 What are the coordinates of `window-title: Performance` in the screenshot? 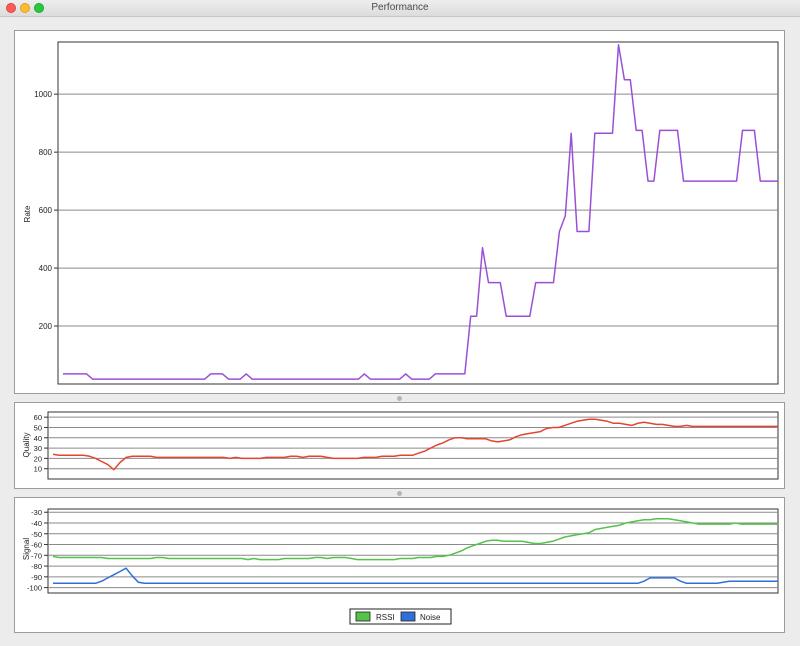 It's located at (400, 7).